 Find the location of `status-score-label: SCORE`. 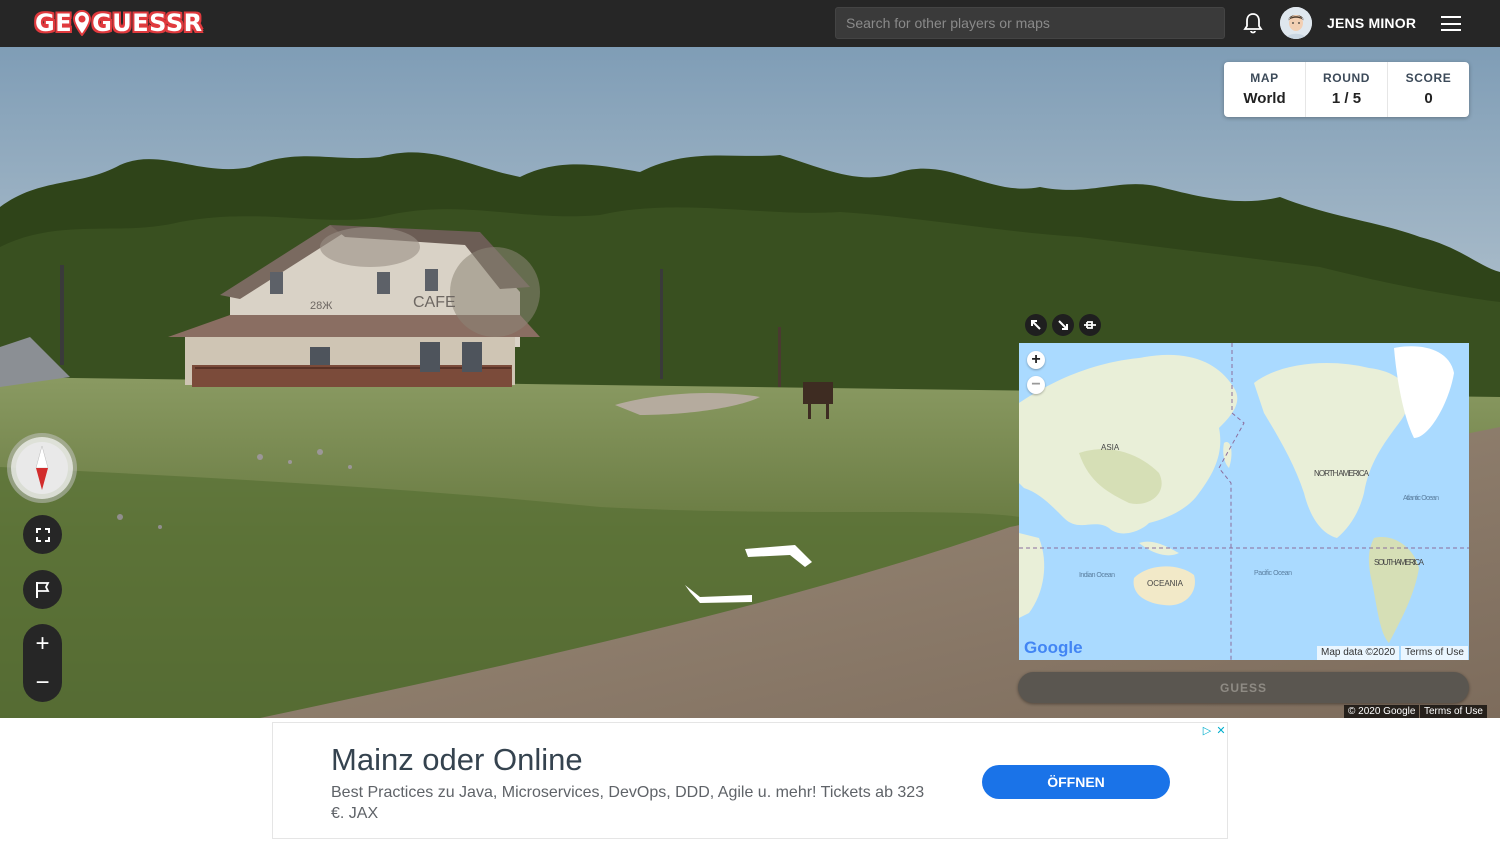

status-score-label: SCORE is located at coordinates (1428, 78).